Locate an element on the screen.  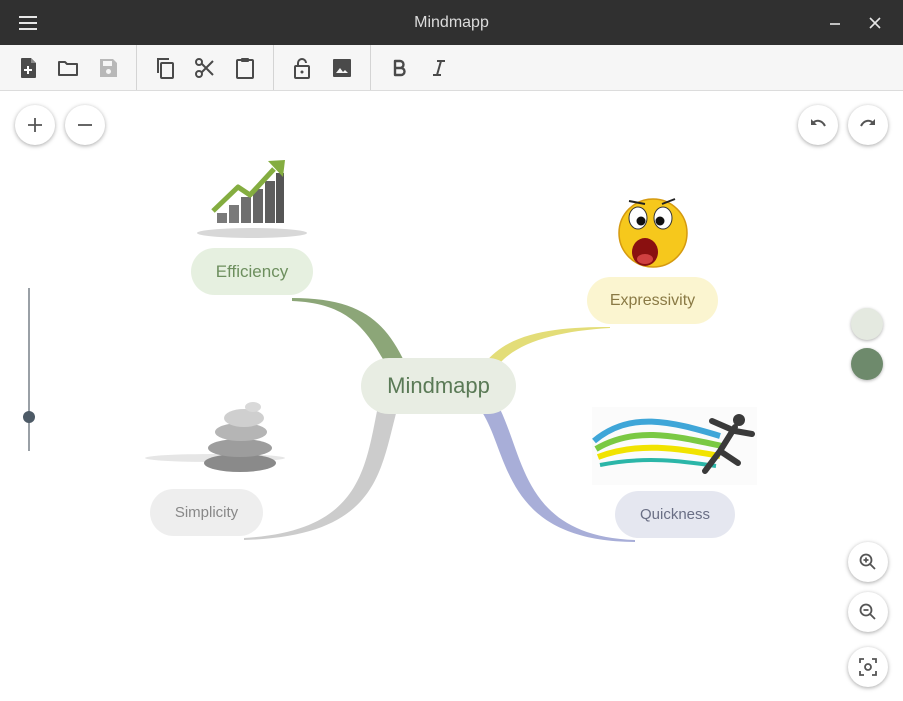
branch-simplicity is located at coordinates (321, 473).